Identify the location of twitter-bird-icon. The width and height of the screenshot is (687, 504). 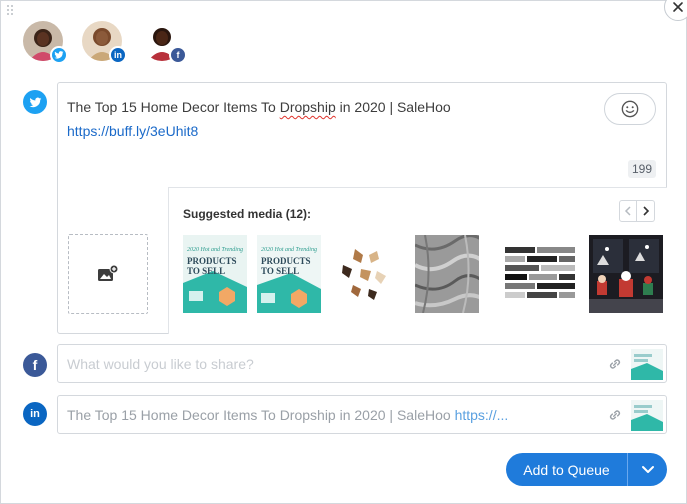
(59, 55).